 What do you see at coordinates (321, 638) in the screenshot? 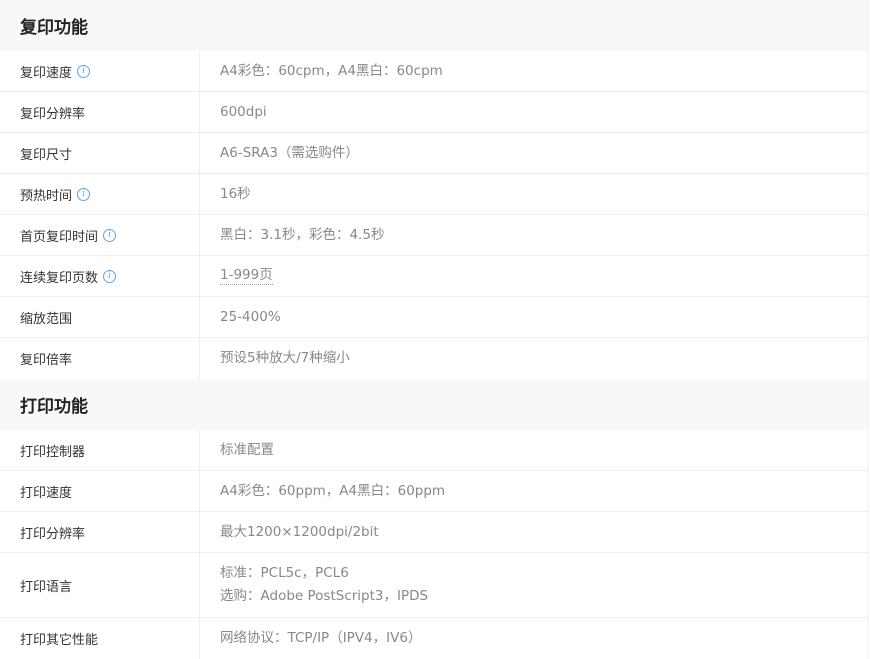
I see `spec-value: 网络协议：TCP/IP（IPV4，IV6）` at bounding box center [321, 638].